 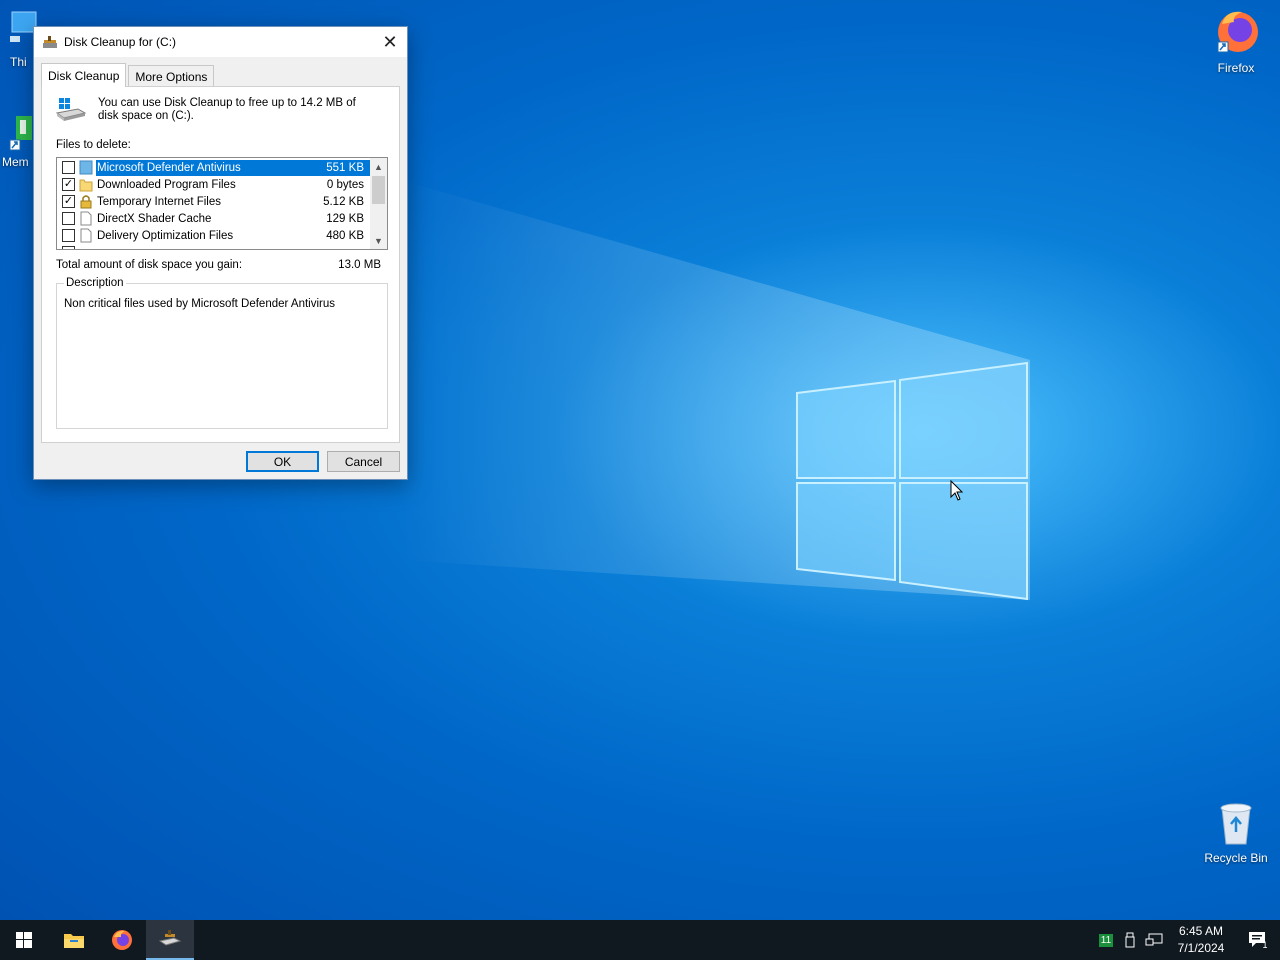 What do you see at coordinates (166, 184) in the screenshot?
I see `file-name: Downloaded Program Files` at bounding box center [166, 184].